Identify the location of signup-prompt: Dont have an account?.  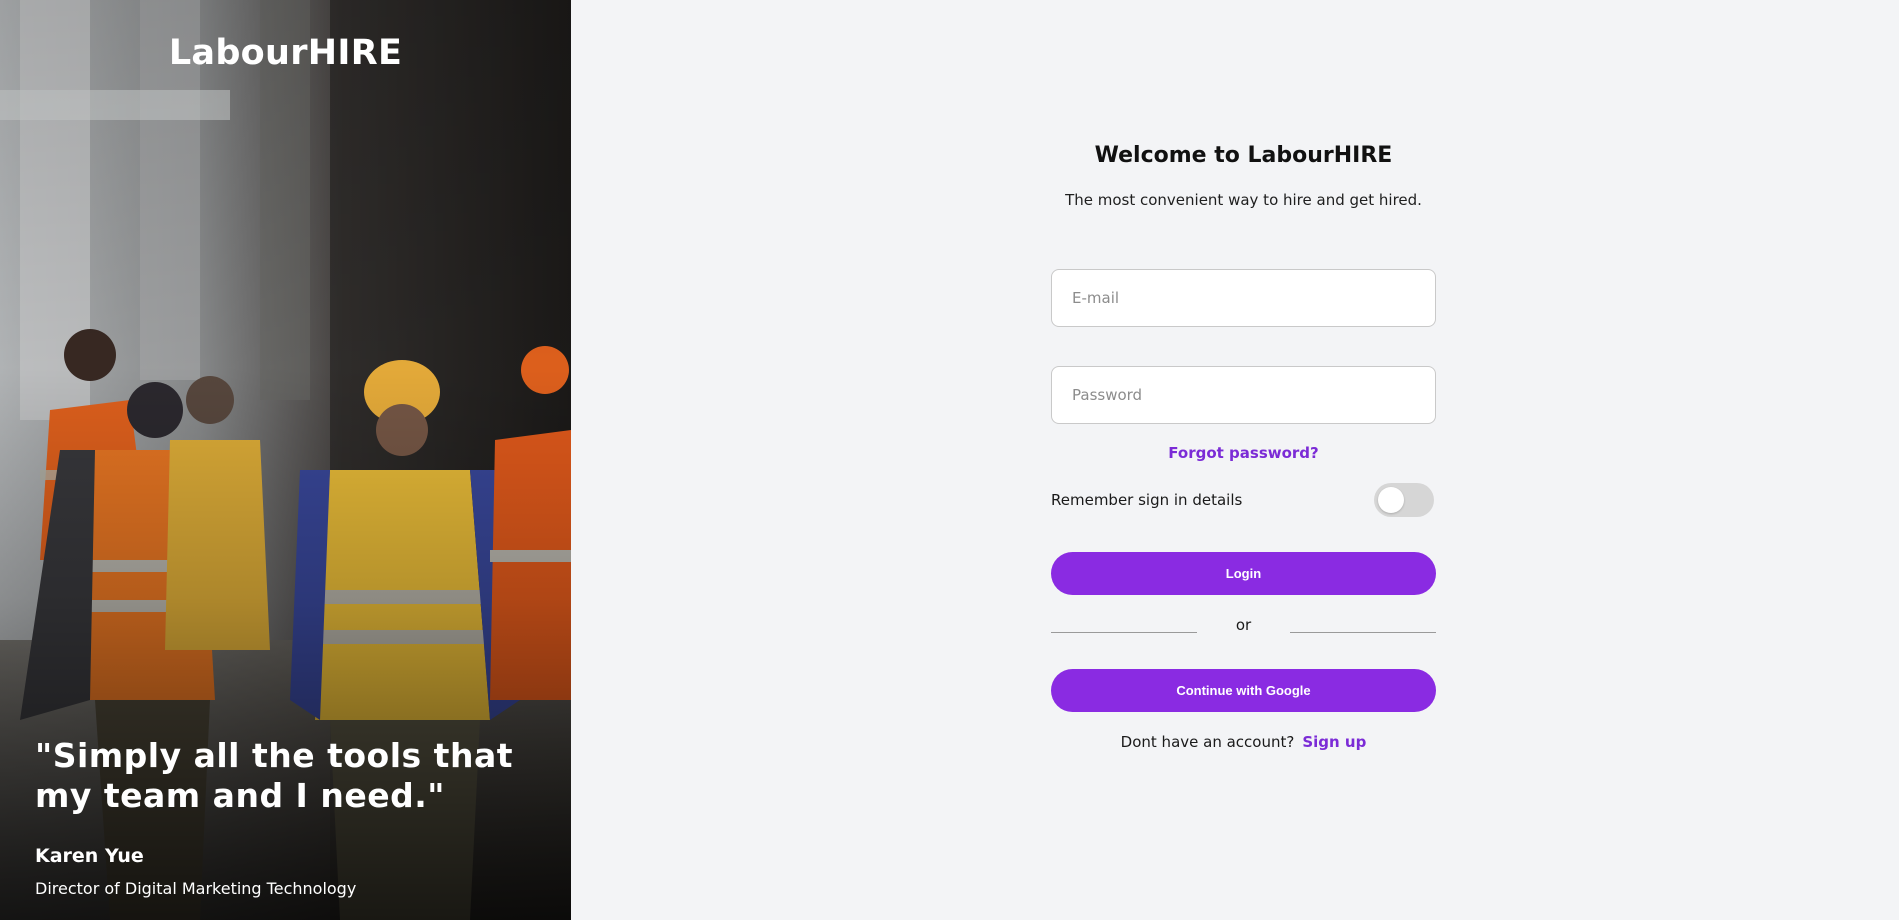
(1207, 742).